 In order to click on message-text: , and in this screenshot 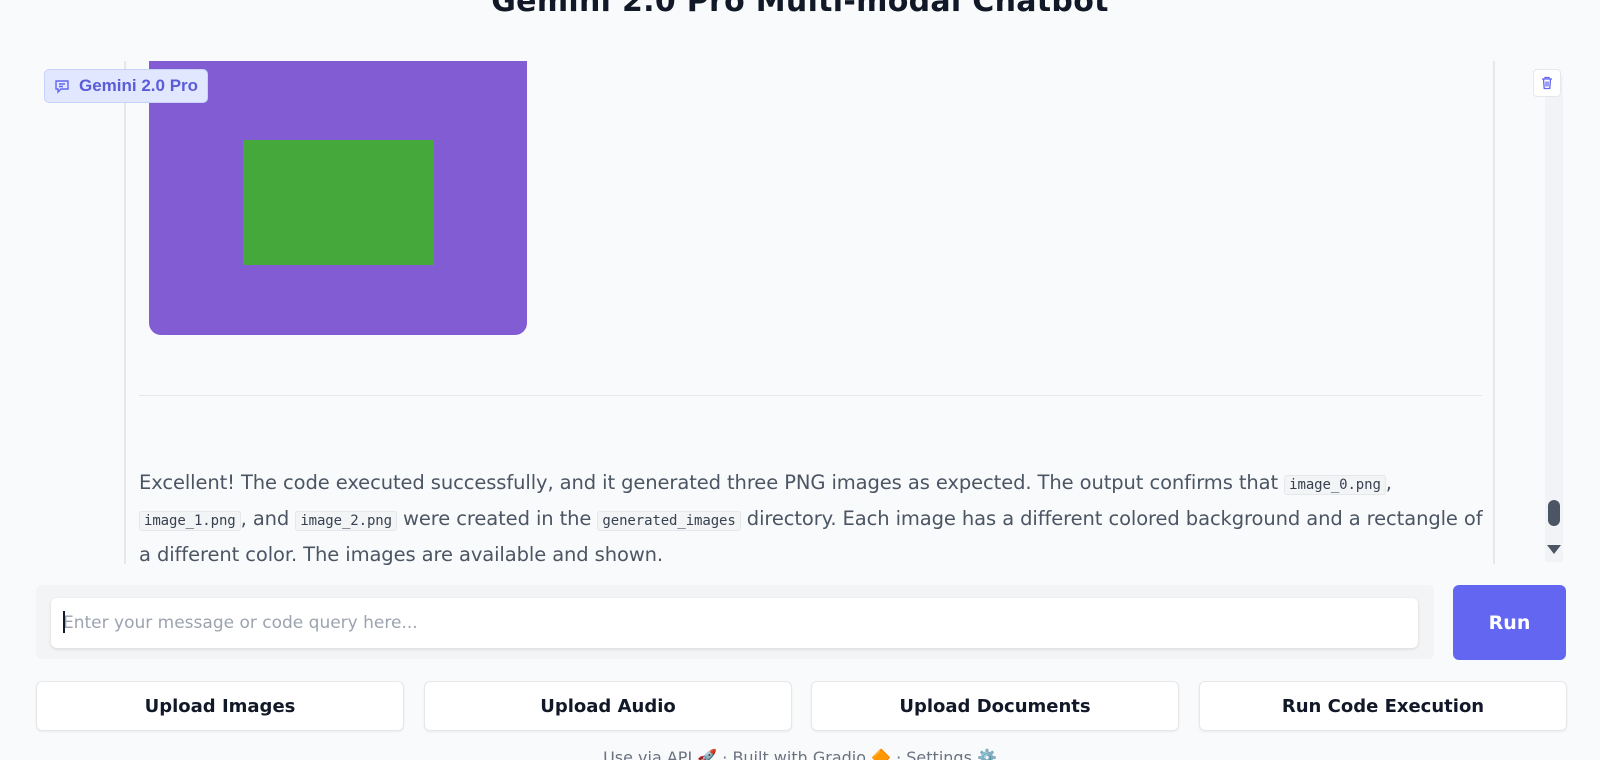, I will do `click(268, 518)`.